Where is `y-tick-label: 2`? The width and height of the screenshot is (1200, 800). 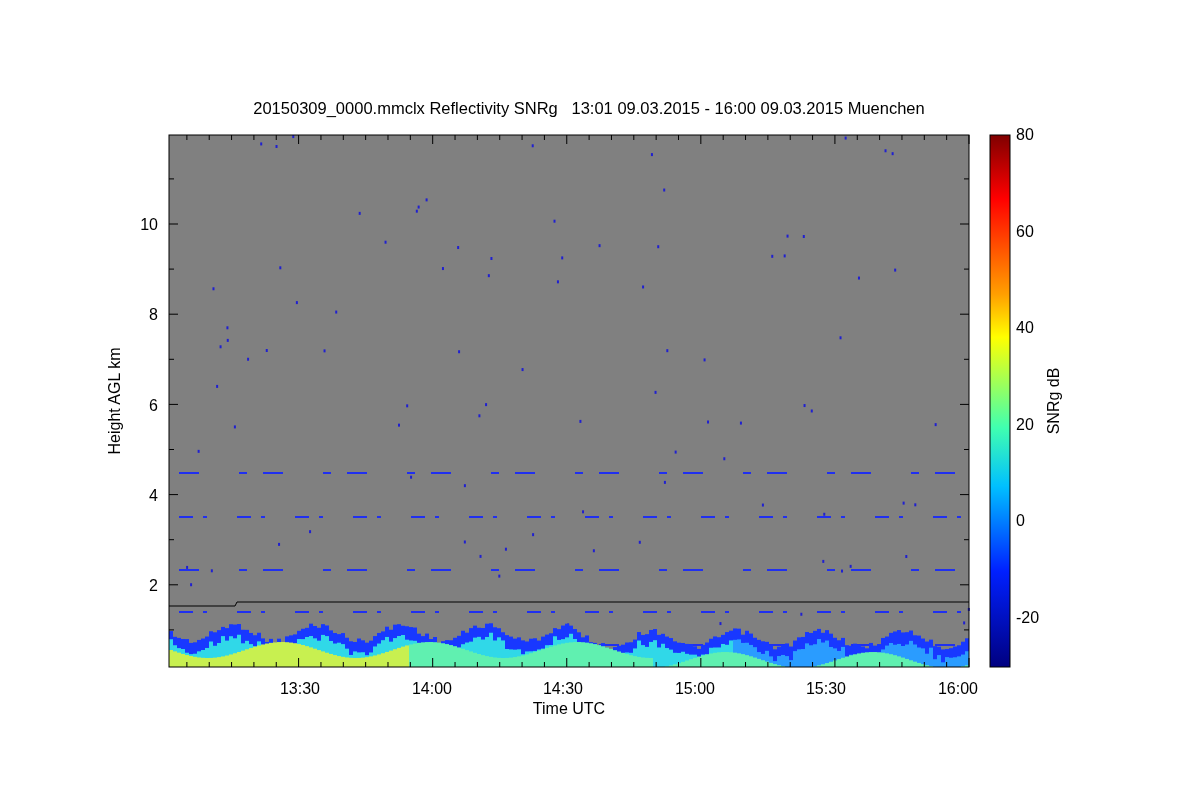
y-tick-label: 2 is located at coordinates (153, 585).